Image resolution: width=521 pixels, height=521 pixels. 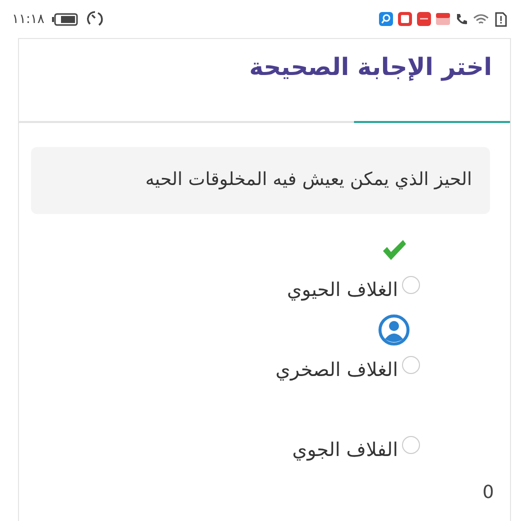 What do you see at coordinates (481, 19) in the screenshot?
I see `wifi-icon` at bounding box center [481, 19].